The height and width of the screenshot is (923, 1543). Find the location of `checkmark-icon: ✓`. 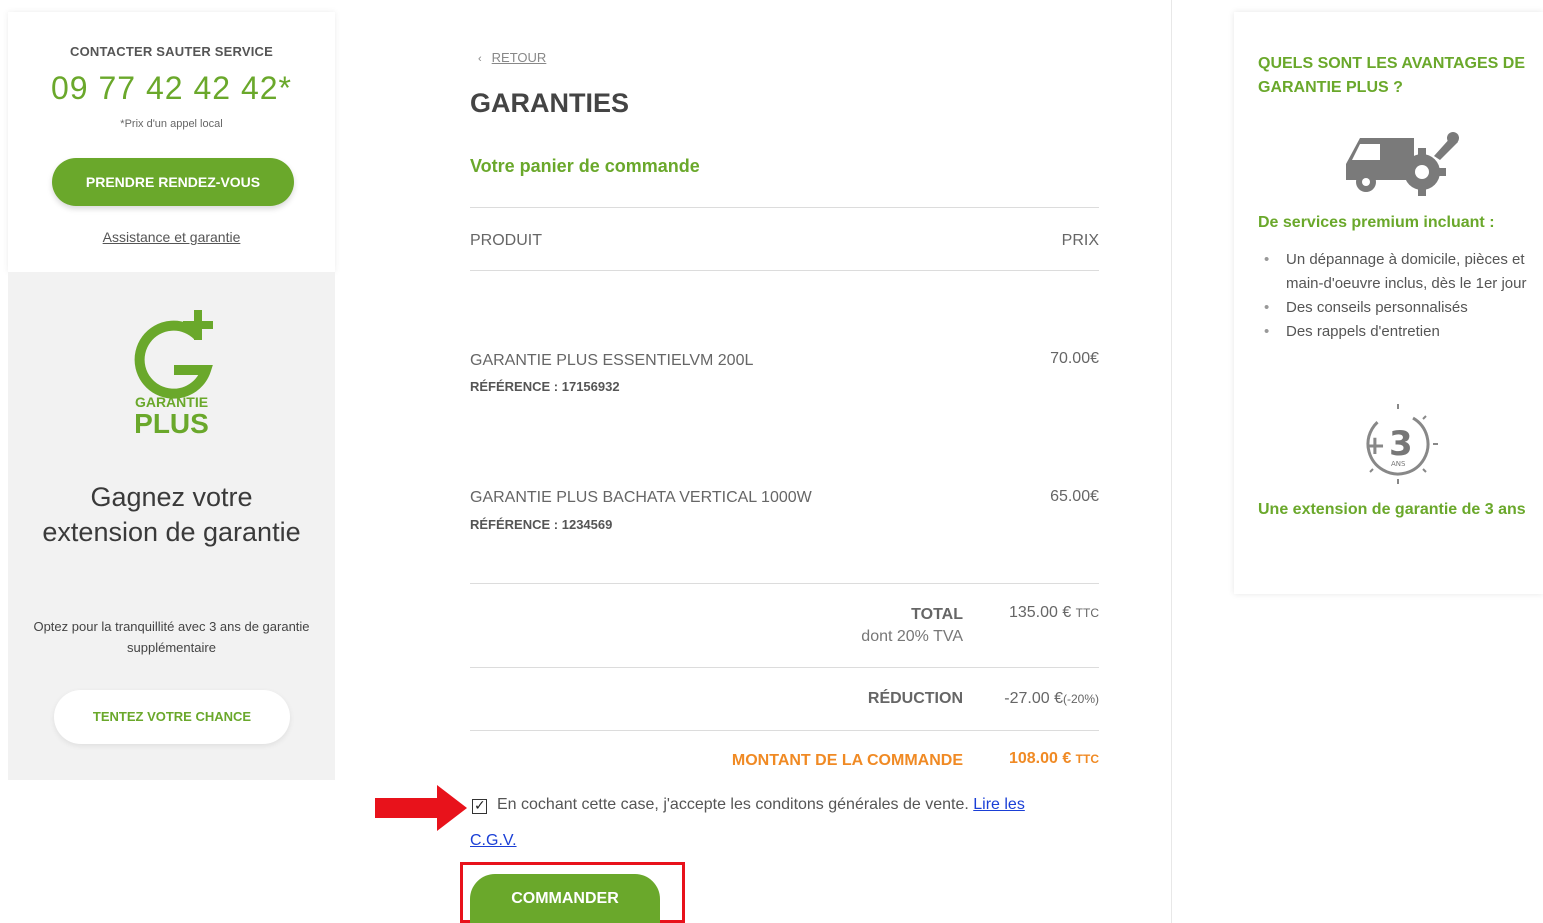

checkmark-icon: ✓ is located at coordinates (480, 805).